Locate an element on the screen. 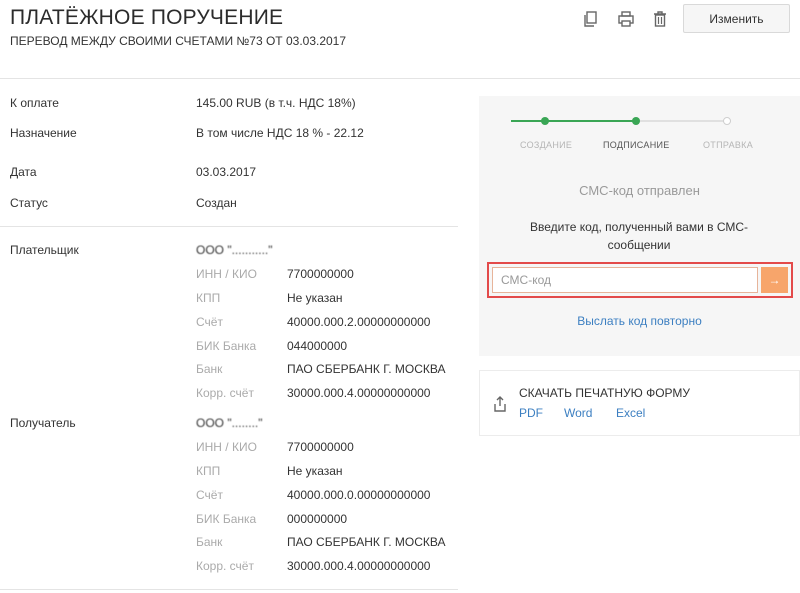 The height and width of the screenshot is (593, 800). details-divider is located at coordinates (229, 226).